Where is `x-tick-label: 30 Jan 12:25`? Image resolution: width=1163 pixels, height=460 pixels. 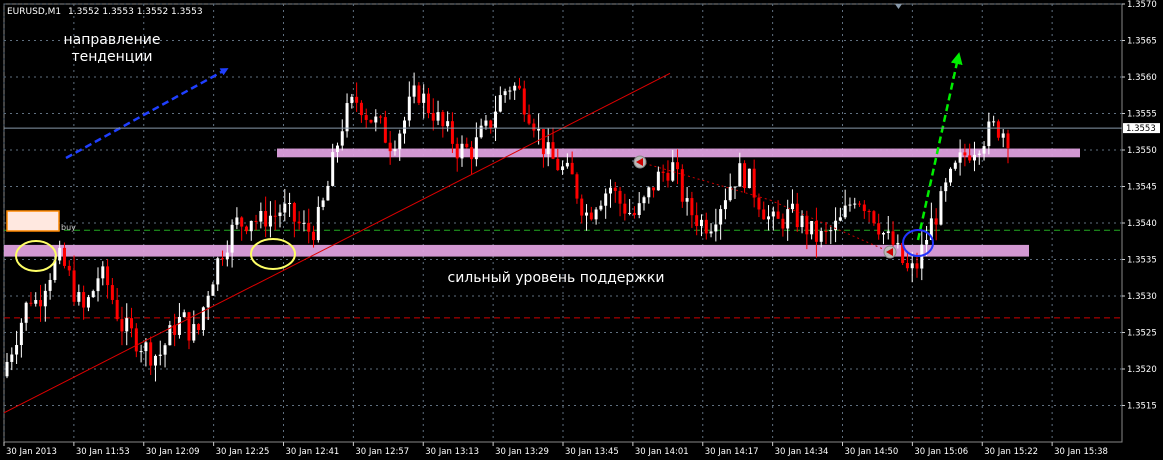
x-tick-label: 30 Jan 12:25 is located at coordinates (243, 452).